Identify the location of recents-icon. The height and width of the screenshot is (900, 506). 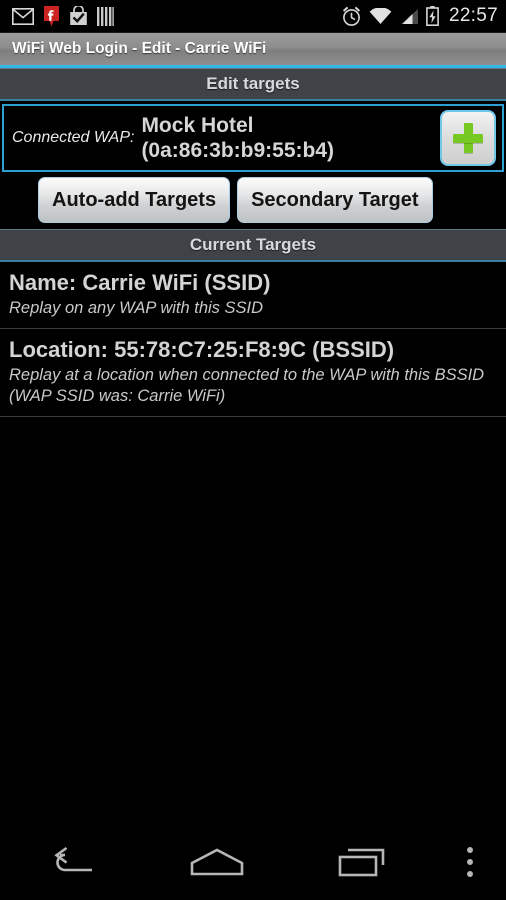
(361, 862).